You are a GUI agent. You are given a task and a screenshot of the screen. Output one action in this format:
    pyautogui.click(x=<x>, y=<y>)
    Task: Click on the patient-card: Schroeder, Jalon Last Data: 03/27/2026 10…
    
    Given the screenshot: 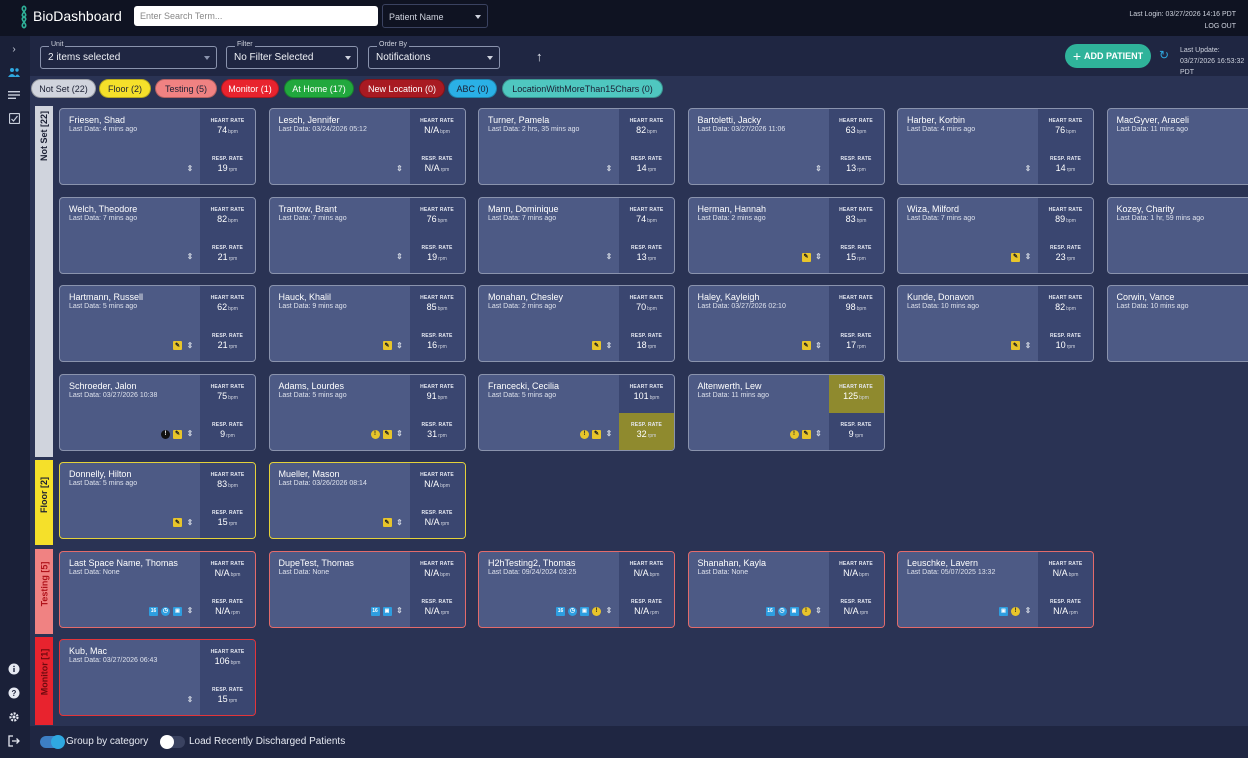 What is the action you would take?
    pyautogui.click(x=157, y=412)
    